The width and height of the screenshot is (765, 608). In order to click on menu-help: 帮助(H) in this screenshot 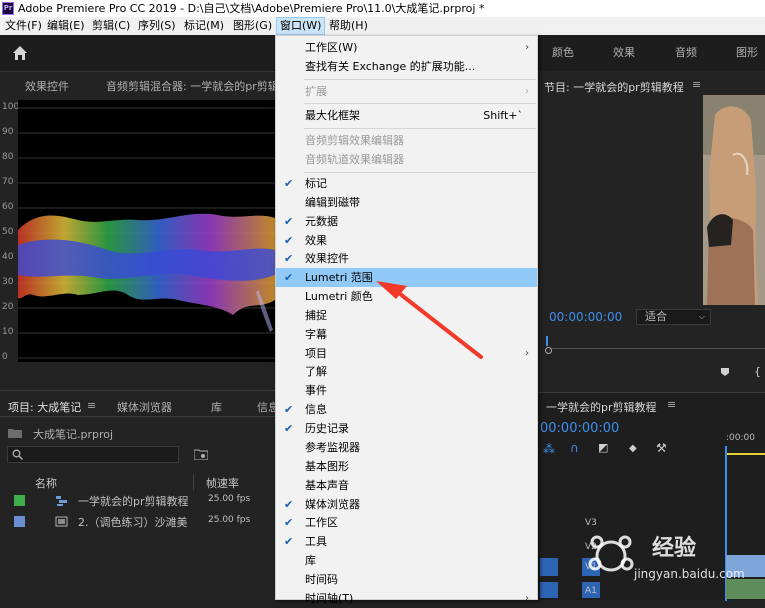, I will do `click(348, 26)`.